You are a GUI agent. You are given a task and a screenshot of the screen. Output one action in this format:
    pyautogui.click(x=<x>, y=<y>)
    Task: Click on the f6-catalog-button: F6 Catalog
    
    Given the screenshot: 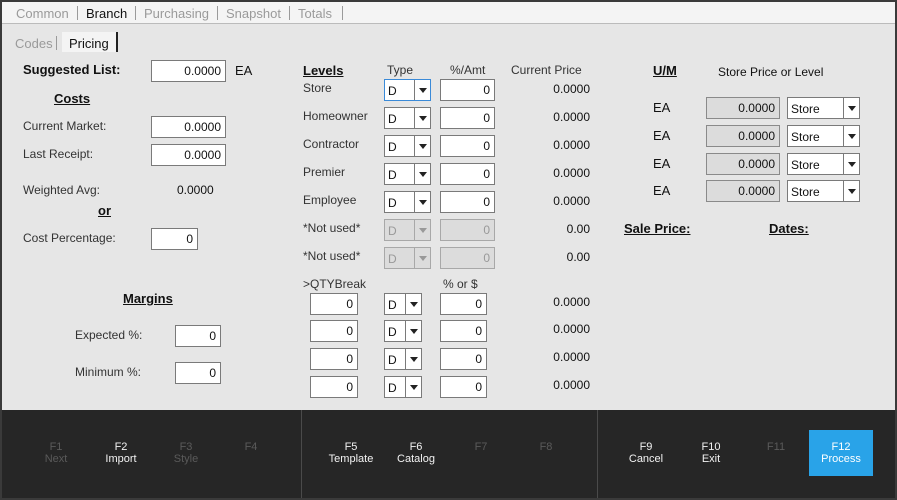 What is the action you would take?
    pyautogui.click(x=416, y=453)
    